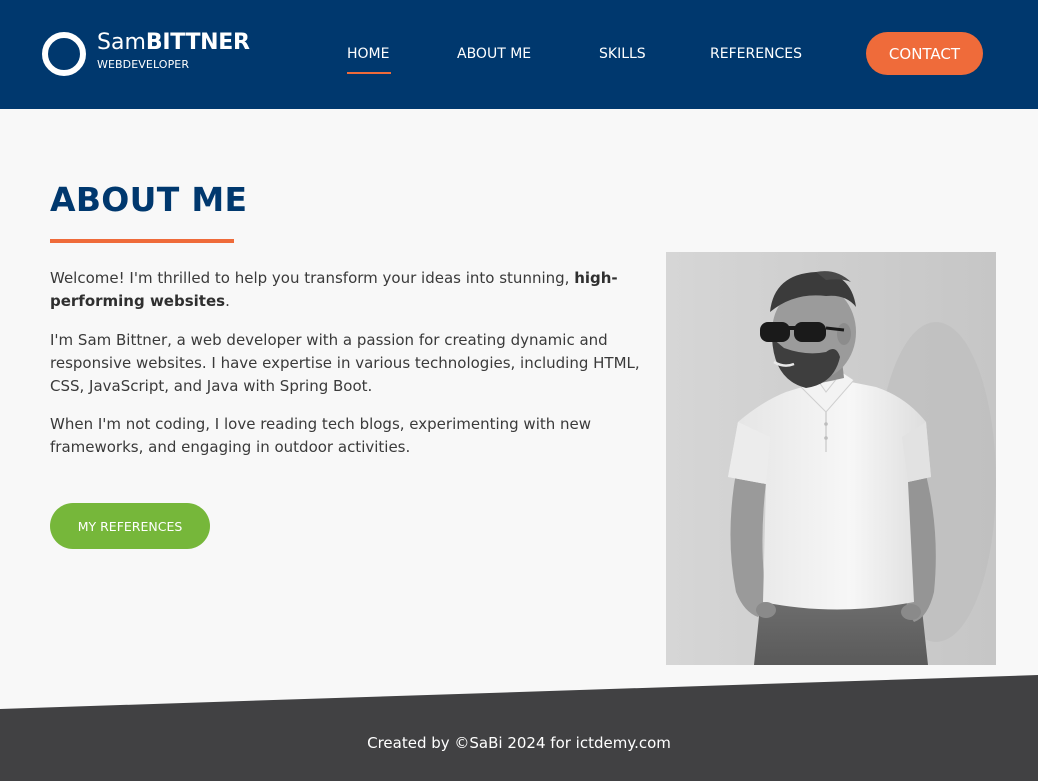 This screenshot has height=781, width=1038. I want to click on logo-ring-icon, so click(64, 54).